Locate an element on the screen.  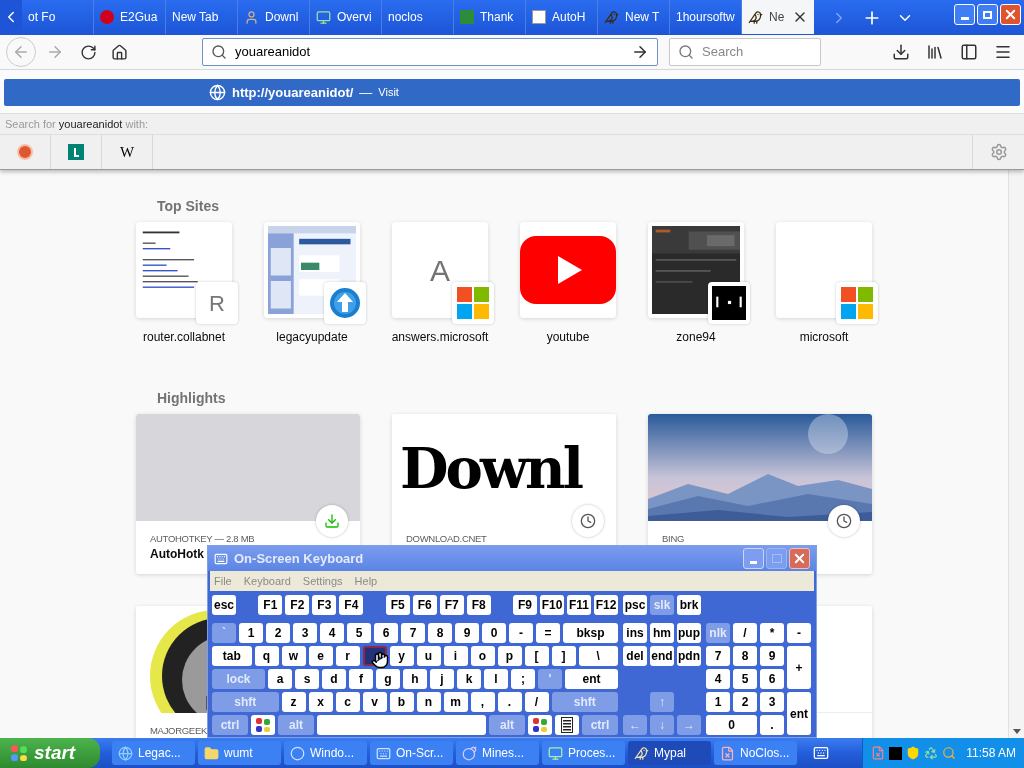
clock: 11:58 AM is located at coordinates (991, 753).